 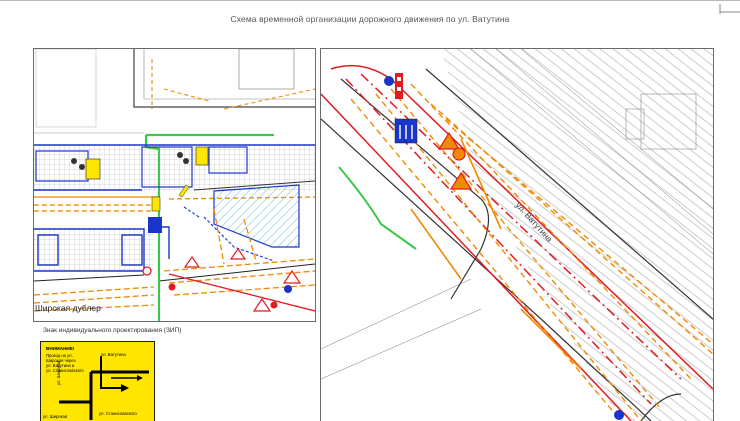 What do you see at coordinates (58, 372) in the screenshot?
I see `custom-sign-road-left: ул. Широкая` at bounding box center [58, 372].